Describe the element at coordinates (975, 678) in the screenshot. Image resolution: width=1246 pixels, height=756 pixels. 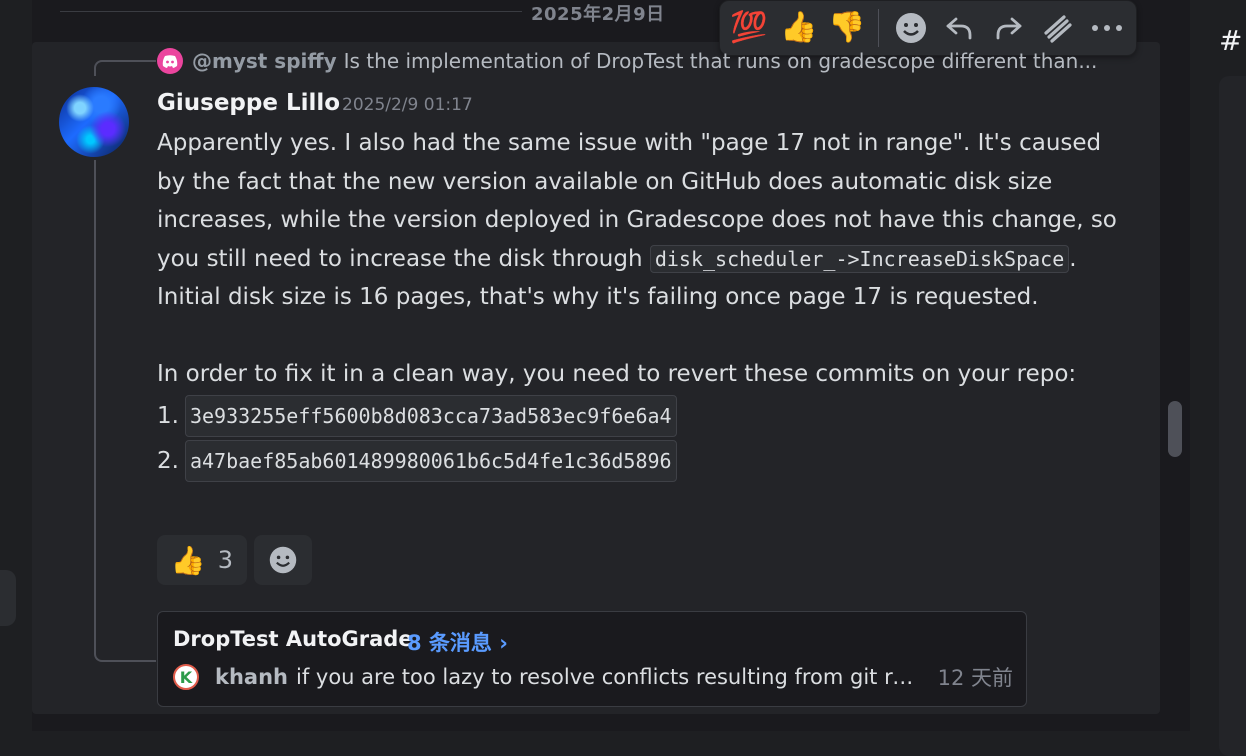
I see `thread-last-time: 12 天前` at that location.